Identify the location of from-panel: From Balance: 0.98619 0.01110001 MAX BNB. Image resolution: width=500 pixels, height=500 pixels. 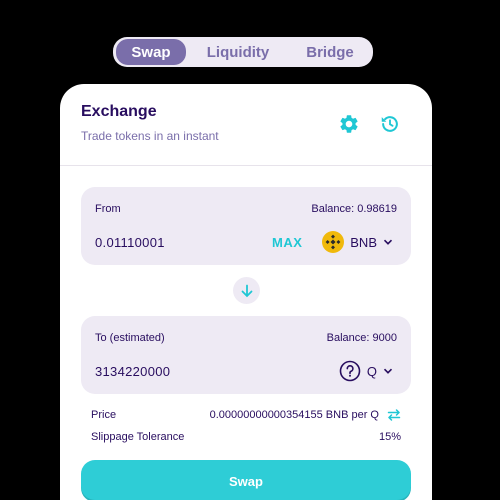
(246, 226).